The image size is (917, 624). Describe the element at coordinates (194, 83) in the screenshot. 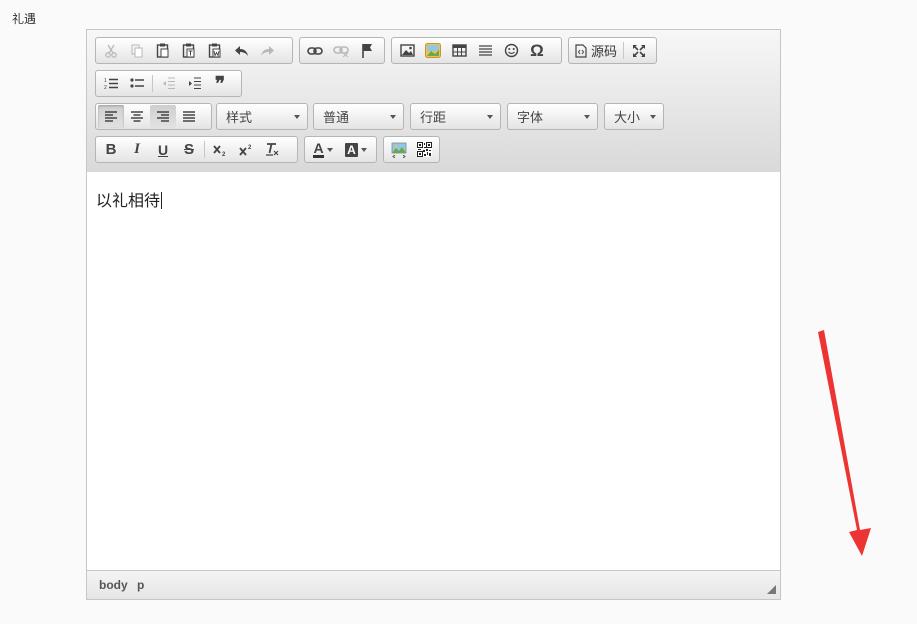

I see `indent-icon` at that location.